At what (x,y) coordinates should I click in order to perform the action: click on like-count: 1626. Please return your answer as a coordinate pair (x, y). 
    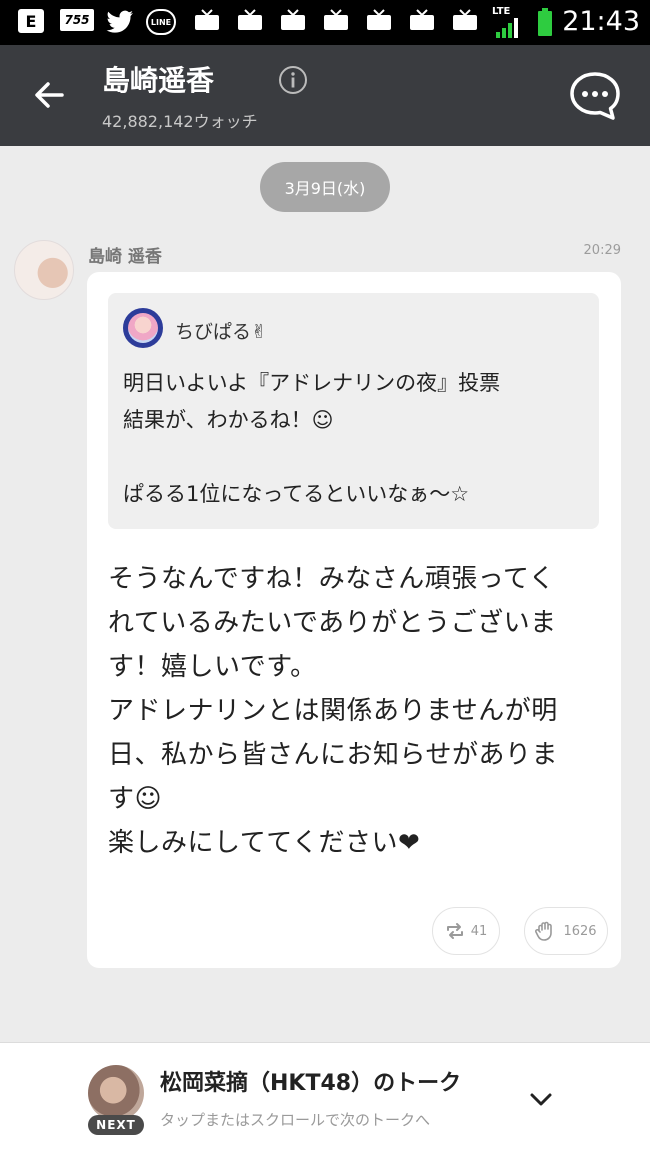
    Looking at the image, I should click on (580, 931).